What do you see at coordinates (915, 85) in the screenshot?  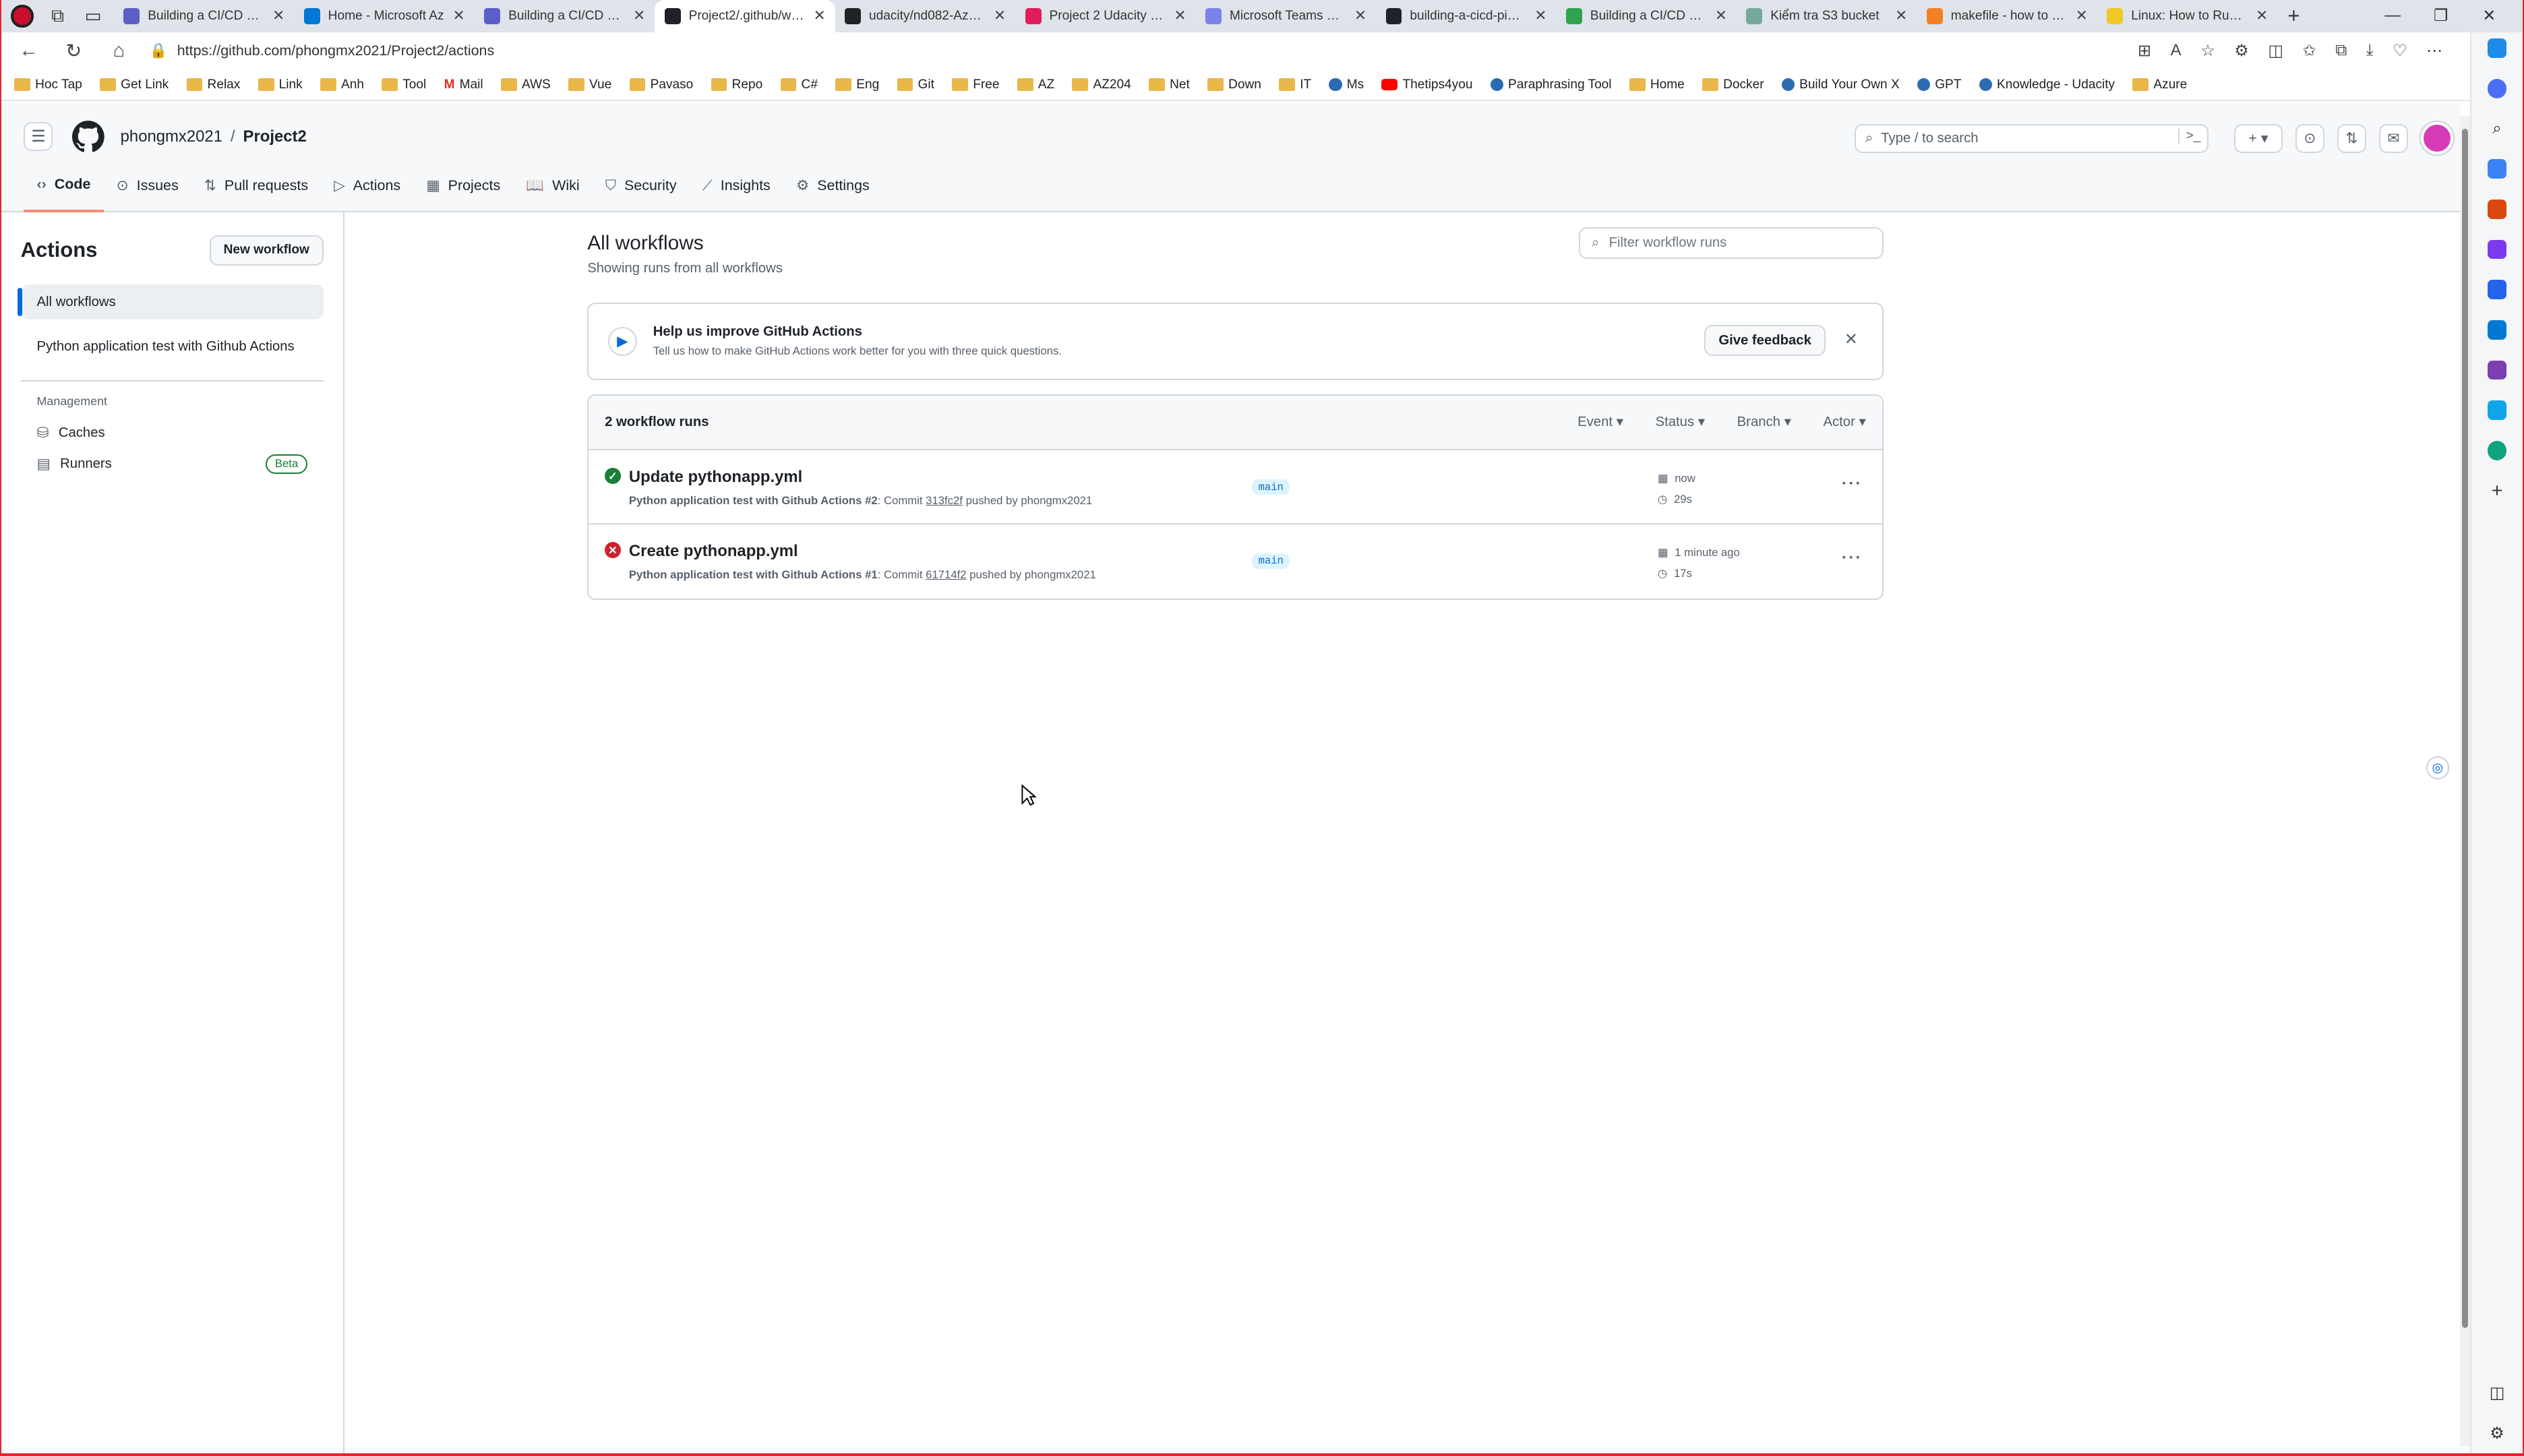 I see `bookmark-item: Git` at bounding box center [915, 85].